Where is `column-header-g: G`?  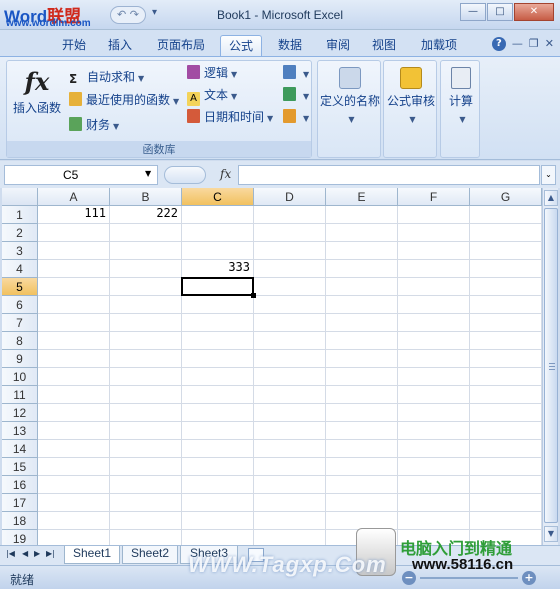 column-header-g: G is located at coordinates (506, 197).